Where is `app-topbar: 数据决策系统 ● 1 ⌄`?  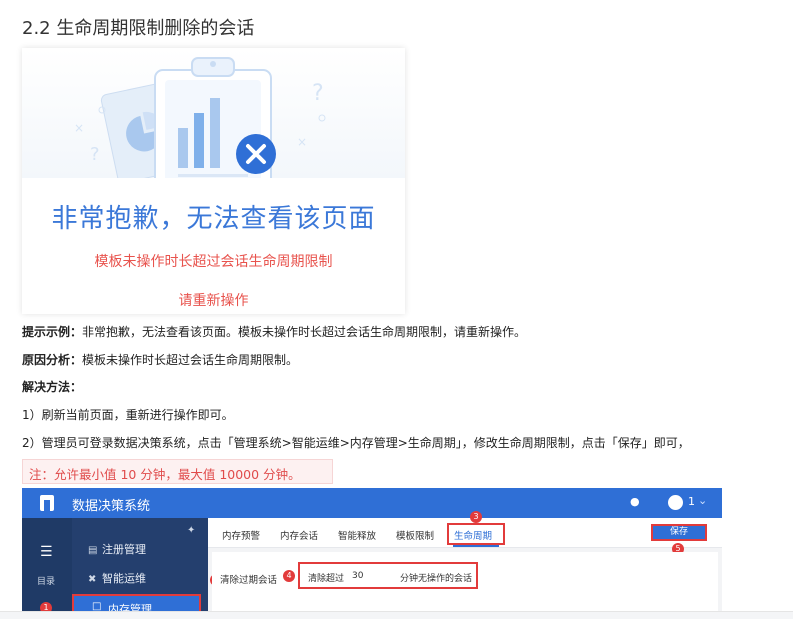
app-topbar: 数据决策系统 ● 1 ⌄ is located at coordinates (372, 503).